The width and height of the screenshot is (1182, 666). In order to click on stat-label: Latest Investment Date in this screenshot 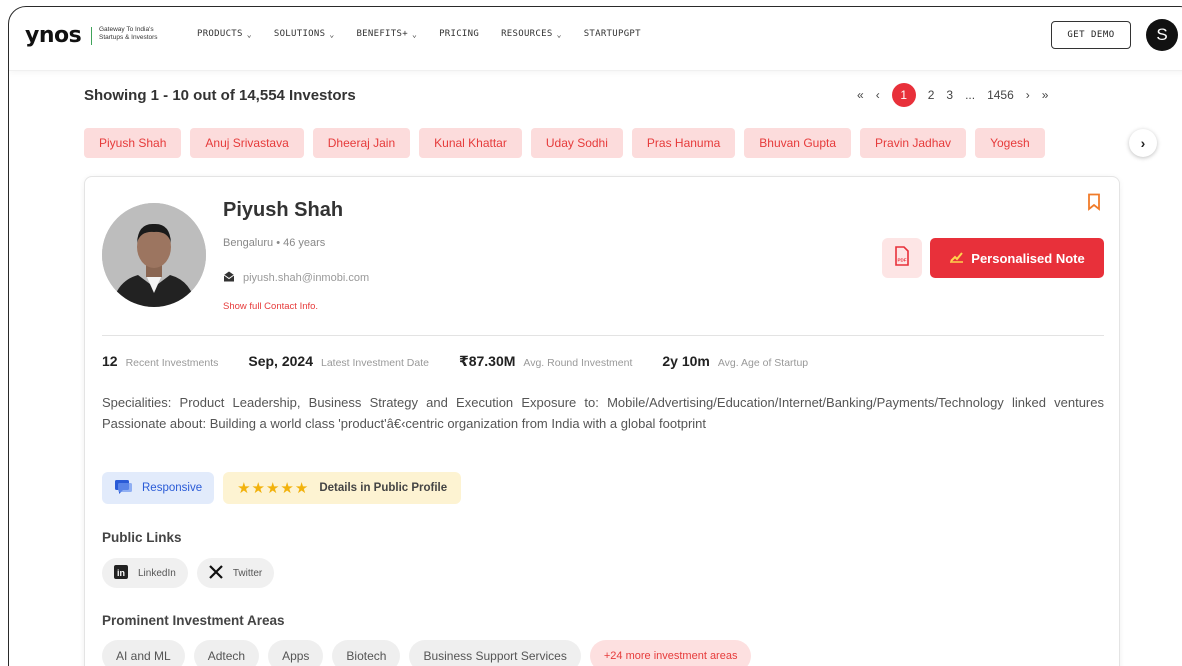, I will do `click(374, 363)`.